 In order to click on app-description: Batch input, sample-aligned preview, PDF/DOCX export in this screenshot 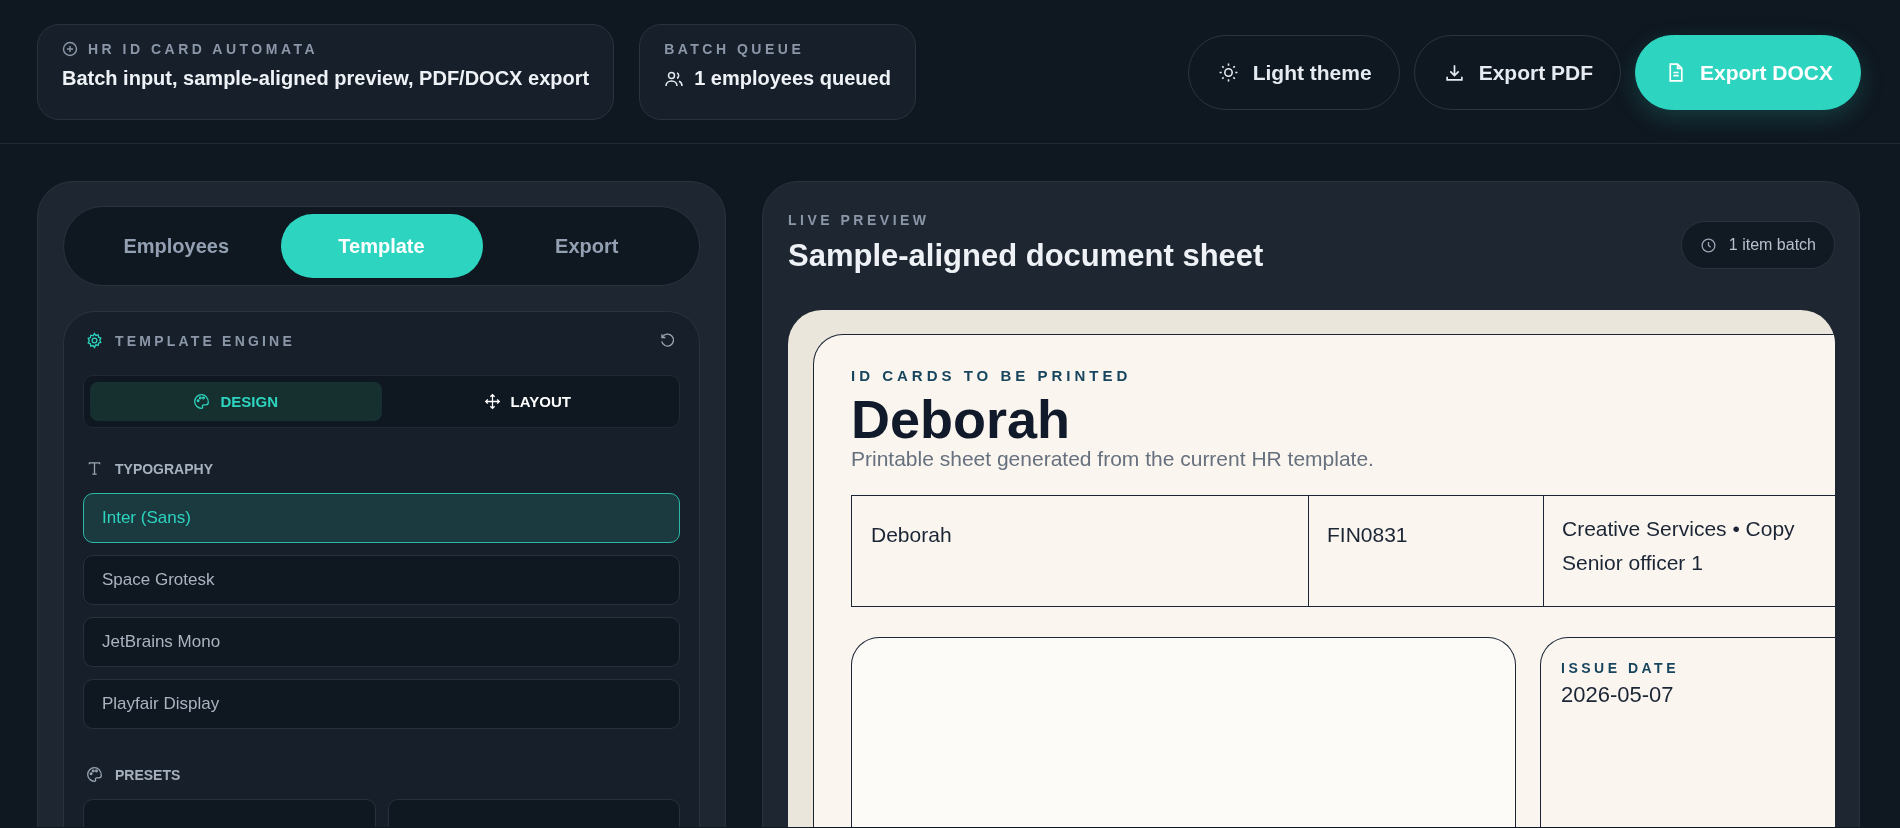, I will do `click(326, 78)`.